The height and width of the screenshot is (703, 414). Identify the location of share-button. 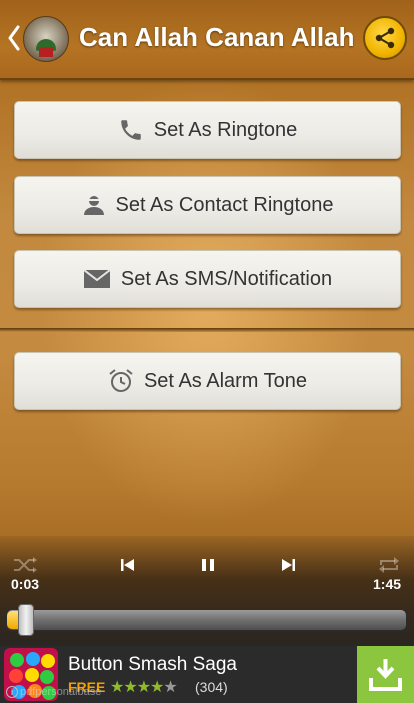
(385, 38).